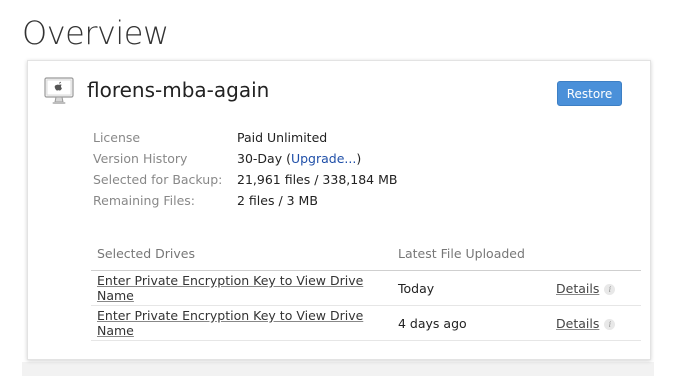 This screenshot has width=680, height=389. Describe the element at coordinates (366, 254) in the screenshot. I see `drives-table-header: Selected Drives Latest File Uploaded` at that location.